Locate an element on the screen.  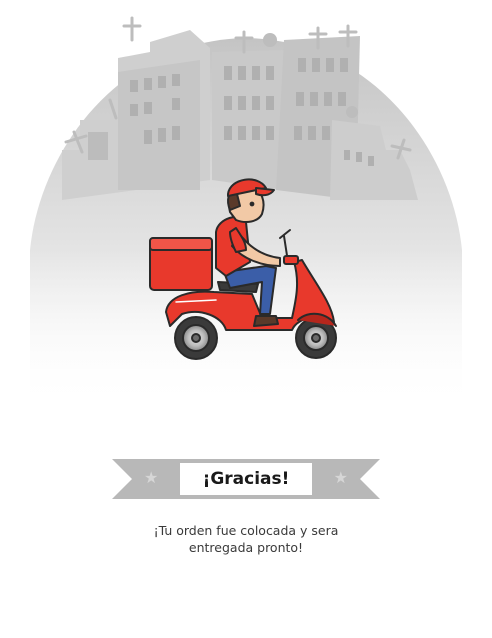
confirmation-message-line-1: ¡Tu orden fue colocada y sera is located at coordinates (246, 530).